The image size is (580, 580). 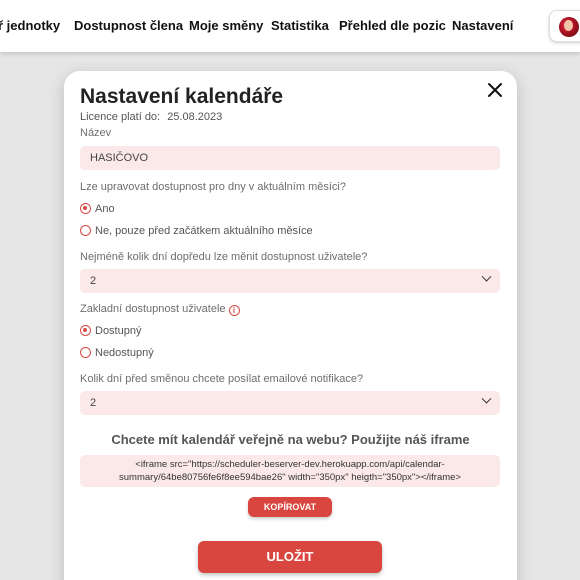 I want to click on name-label: Název, so click(x=96, y=133).